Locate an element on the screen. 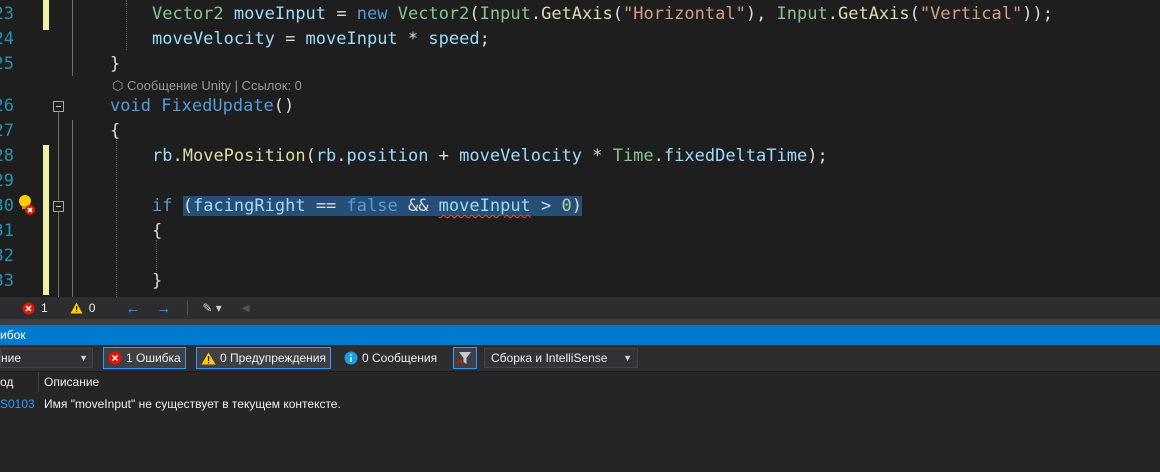  filter-icon-button is located at coordinates (465, 358).